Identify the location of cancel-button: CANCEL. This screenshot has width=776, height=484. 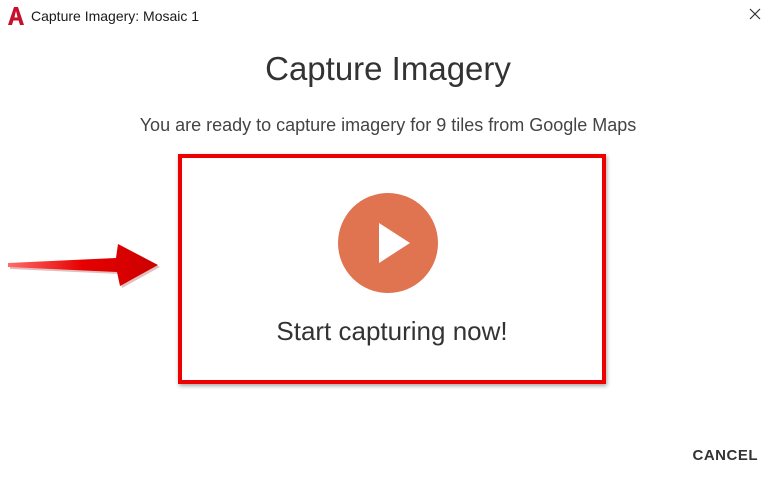
(726, 455).